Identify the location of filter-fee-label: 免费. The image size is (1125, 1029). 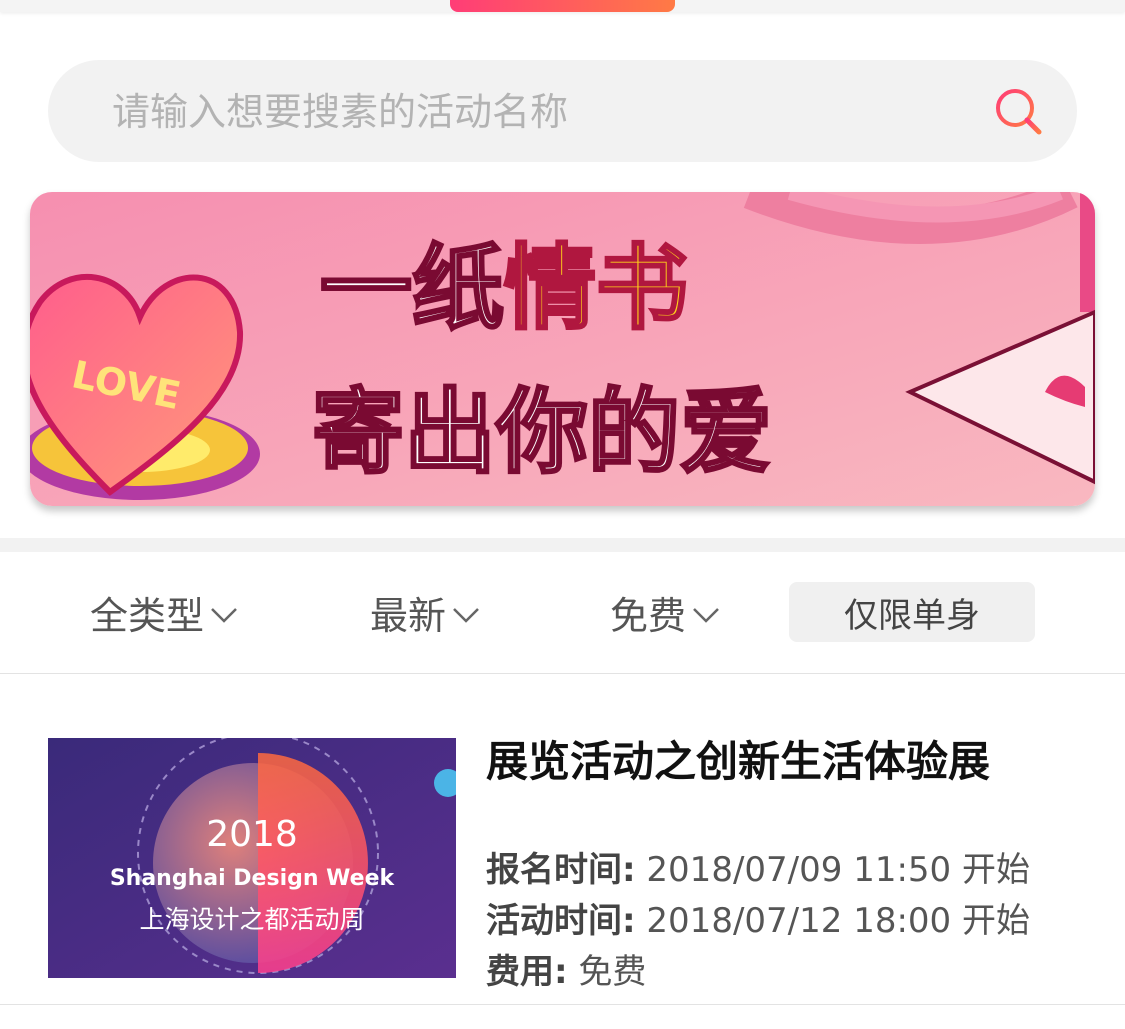
(648, 615).